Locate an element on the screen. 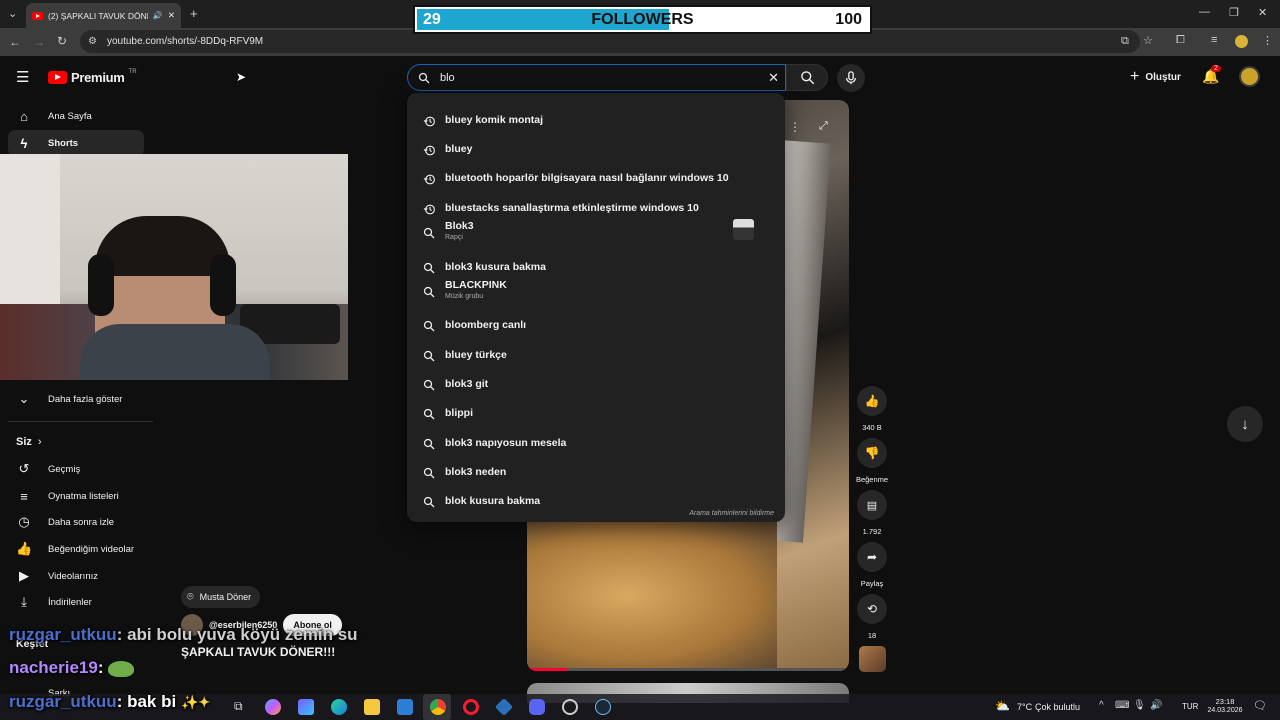  browser-menu-icon: ⋮ is located at coordinates (1267, 40).